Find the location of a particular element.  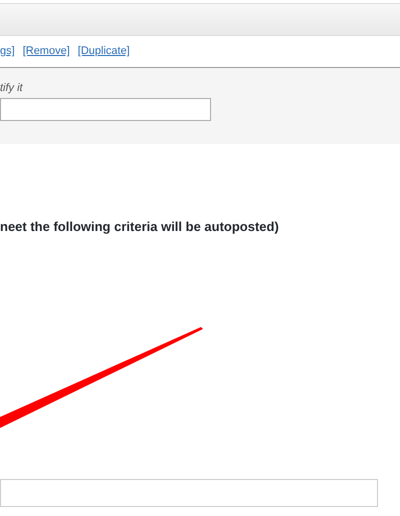

action-link: gs] is located at coordinates (7, 55).